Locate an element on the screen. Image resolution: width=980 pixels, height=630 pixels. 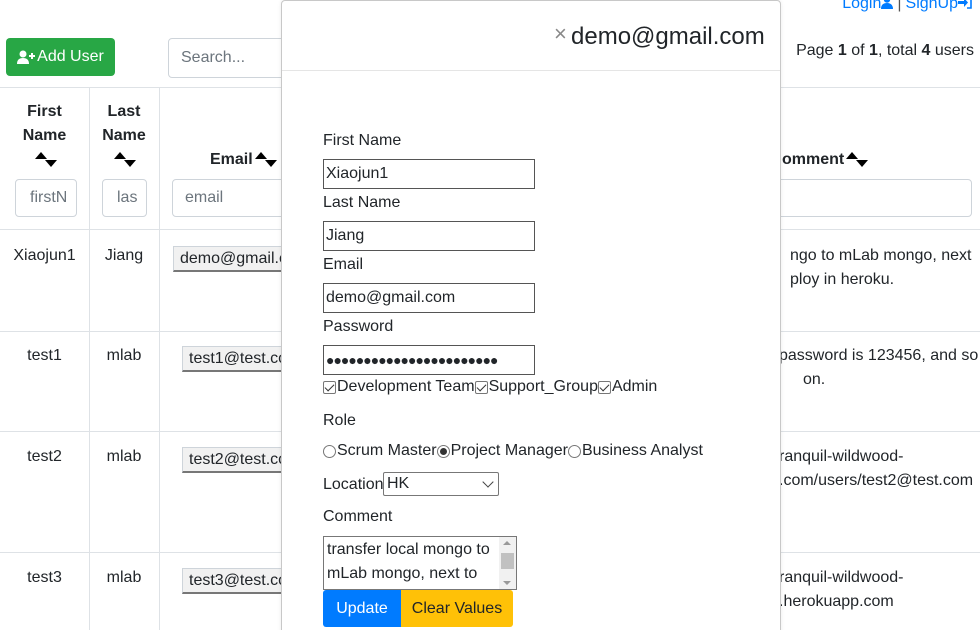
last-name-label: Last Name is located at coordinates (362, 202).